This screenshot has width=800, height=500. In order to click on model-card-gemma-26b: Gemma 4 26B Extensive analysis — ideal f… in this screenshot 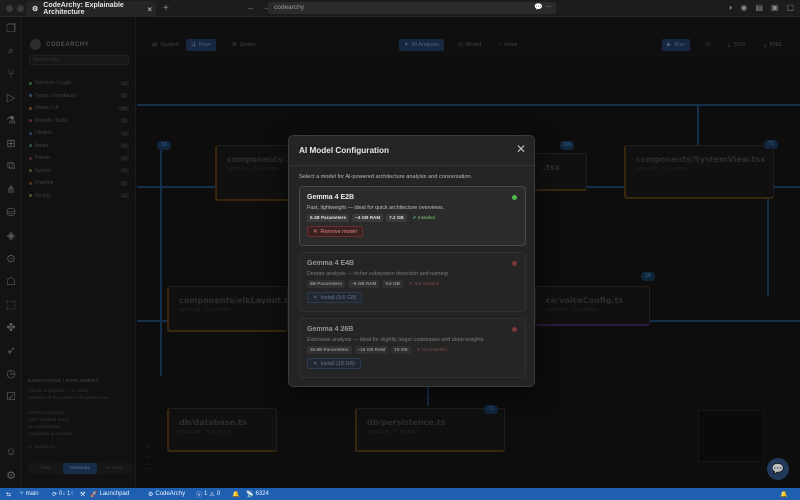, I will do `click(412, 348)`.